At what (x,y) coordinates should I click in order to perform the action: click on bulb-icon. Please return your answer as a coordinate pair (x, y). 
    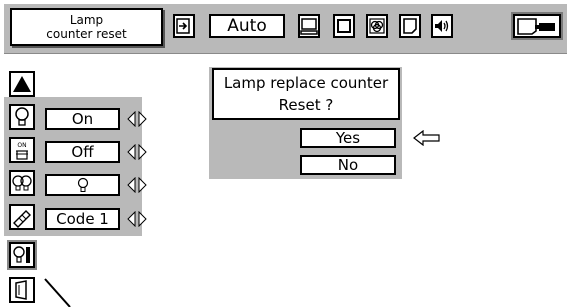
    Looking at the image, I should click on (82, 184).